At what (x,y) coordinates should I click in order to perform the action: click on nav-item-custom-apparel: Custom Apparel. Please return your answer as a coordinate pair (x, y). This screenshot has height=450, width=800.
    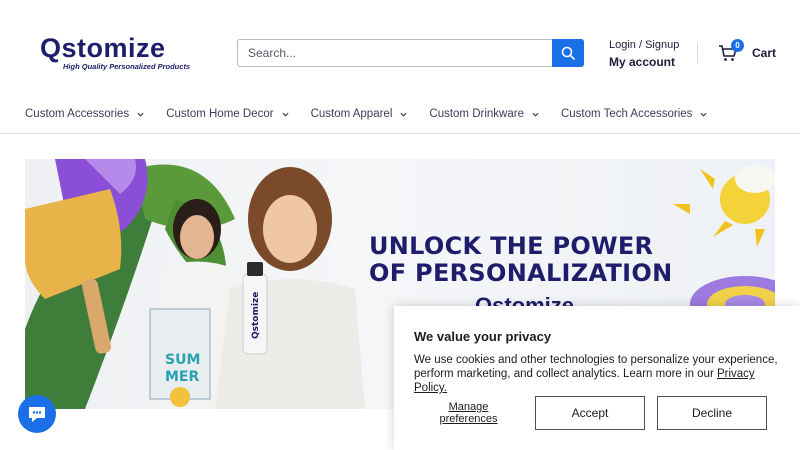
    Looking at the image, I should click on (359, 114).